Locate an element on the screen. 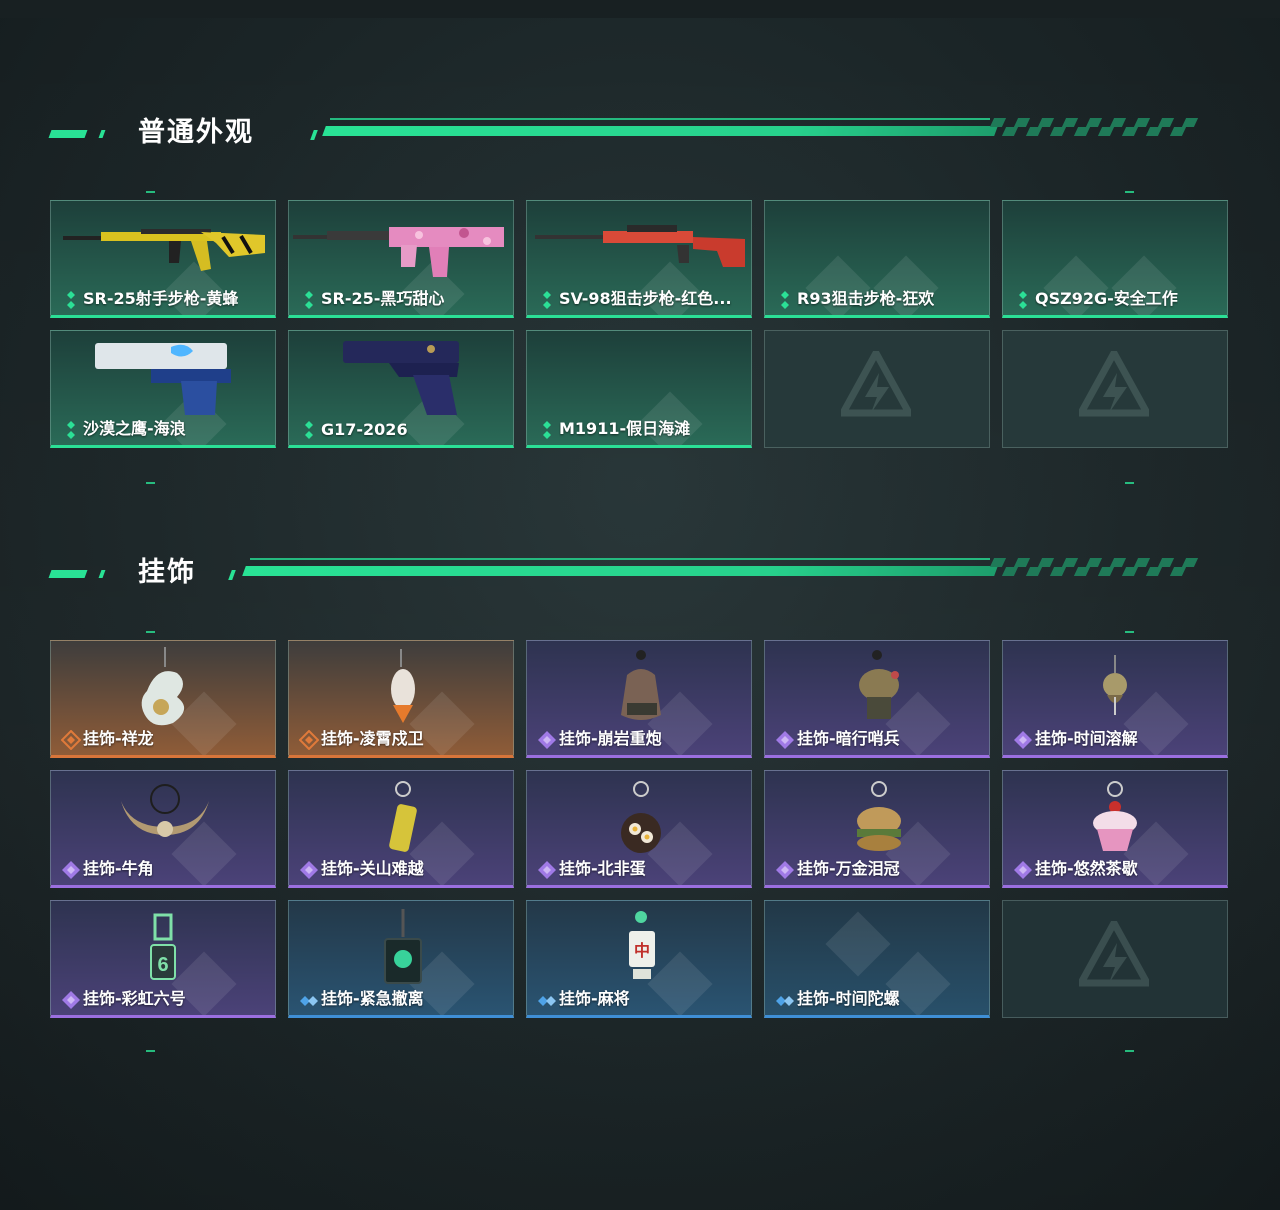 This screenshot has height=1210, width=1280. skin-label: QSZ92G-安全工作 is located at coordinates (1106, 298).